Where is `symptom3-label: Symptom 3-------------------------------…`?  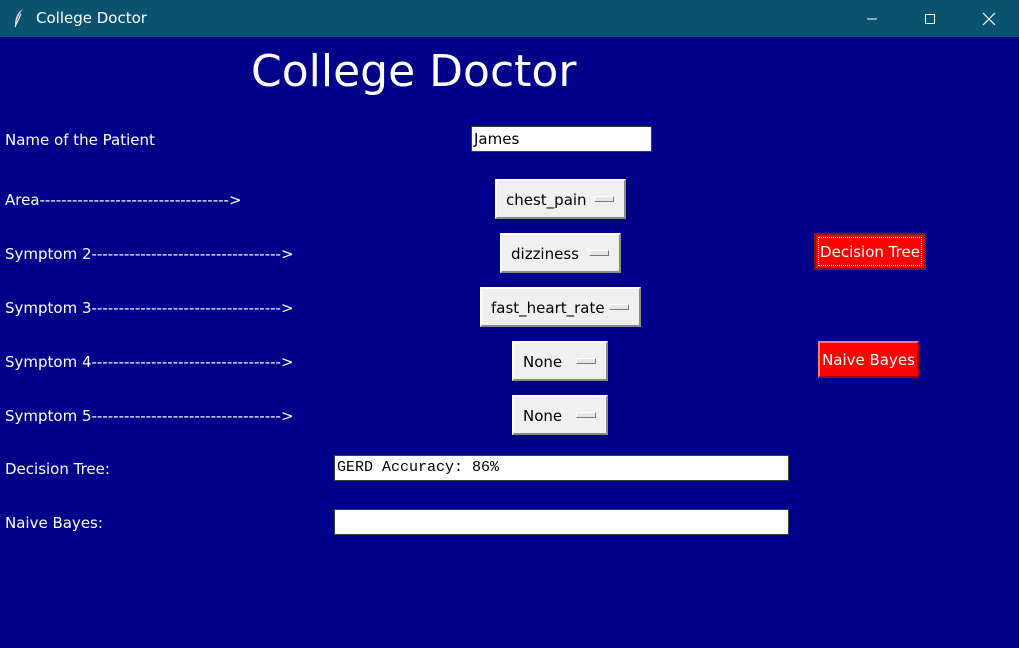 symptom3-label: Symptom 3-------------------------------… is located at coordinates (149, 308).